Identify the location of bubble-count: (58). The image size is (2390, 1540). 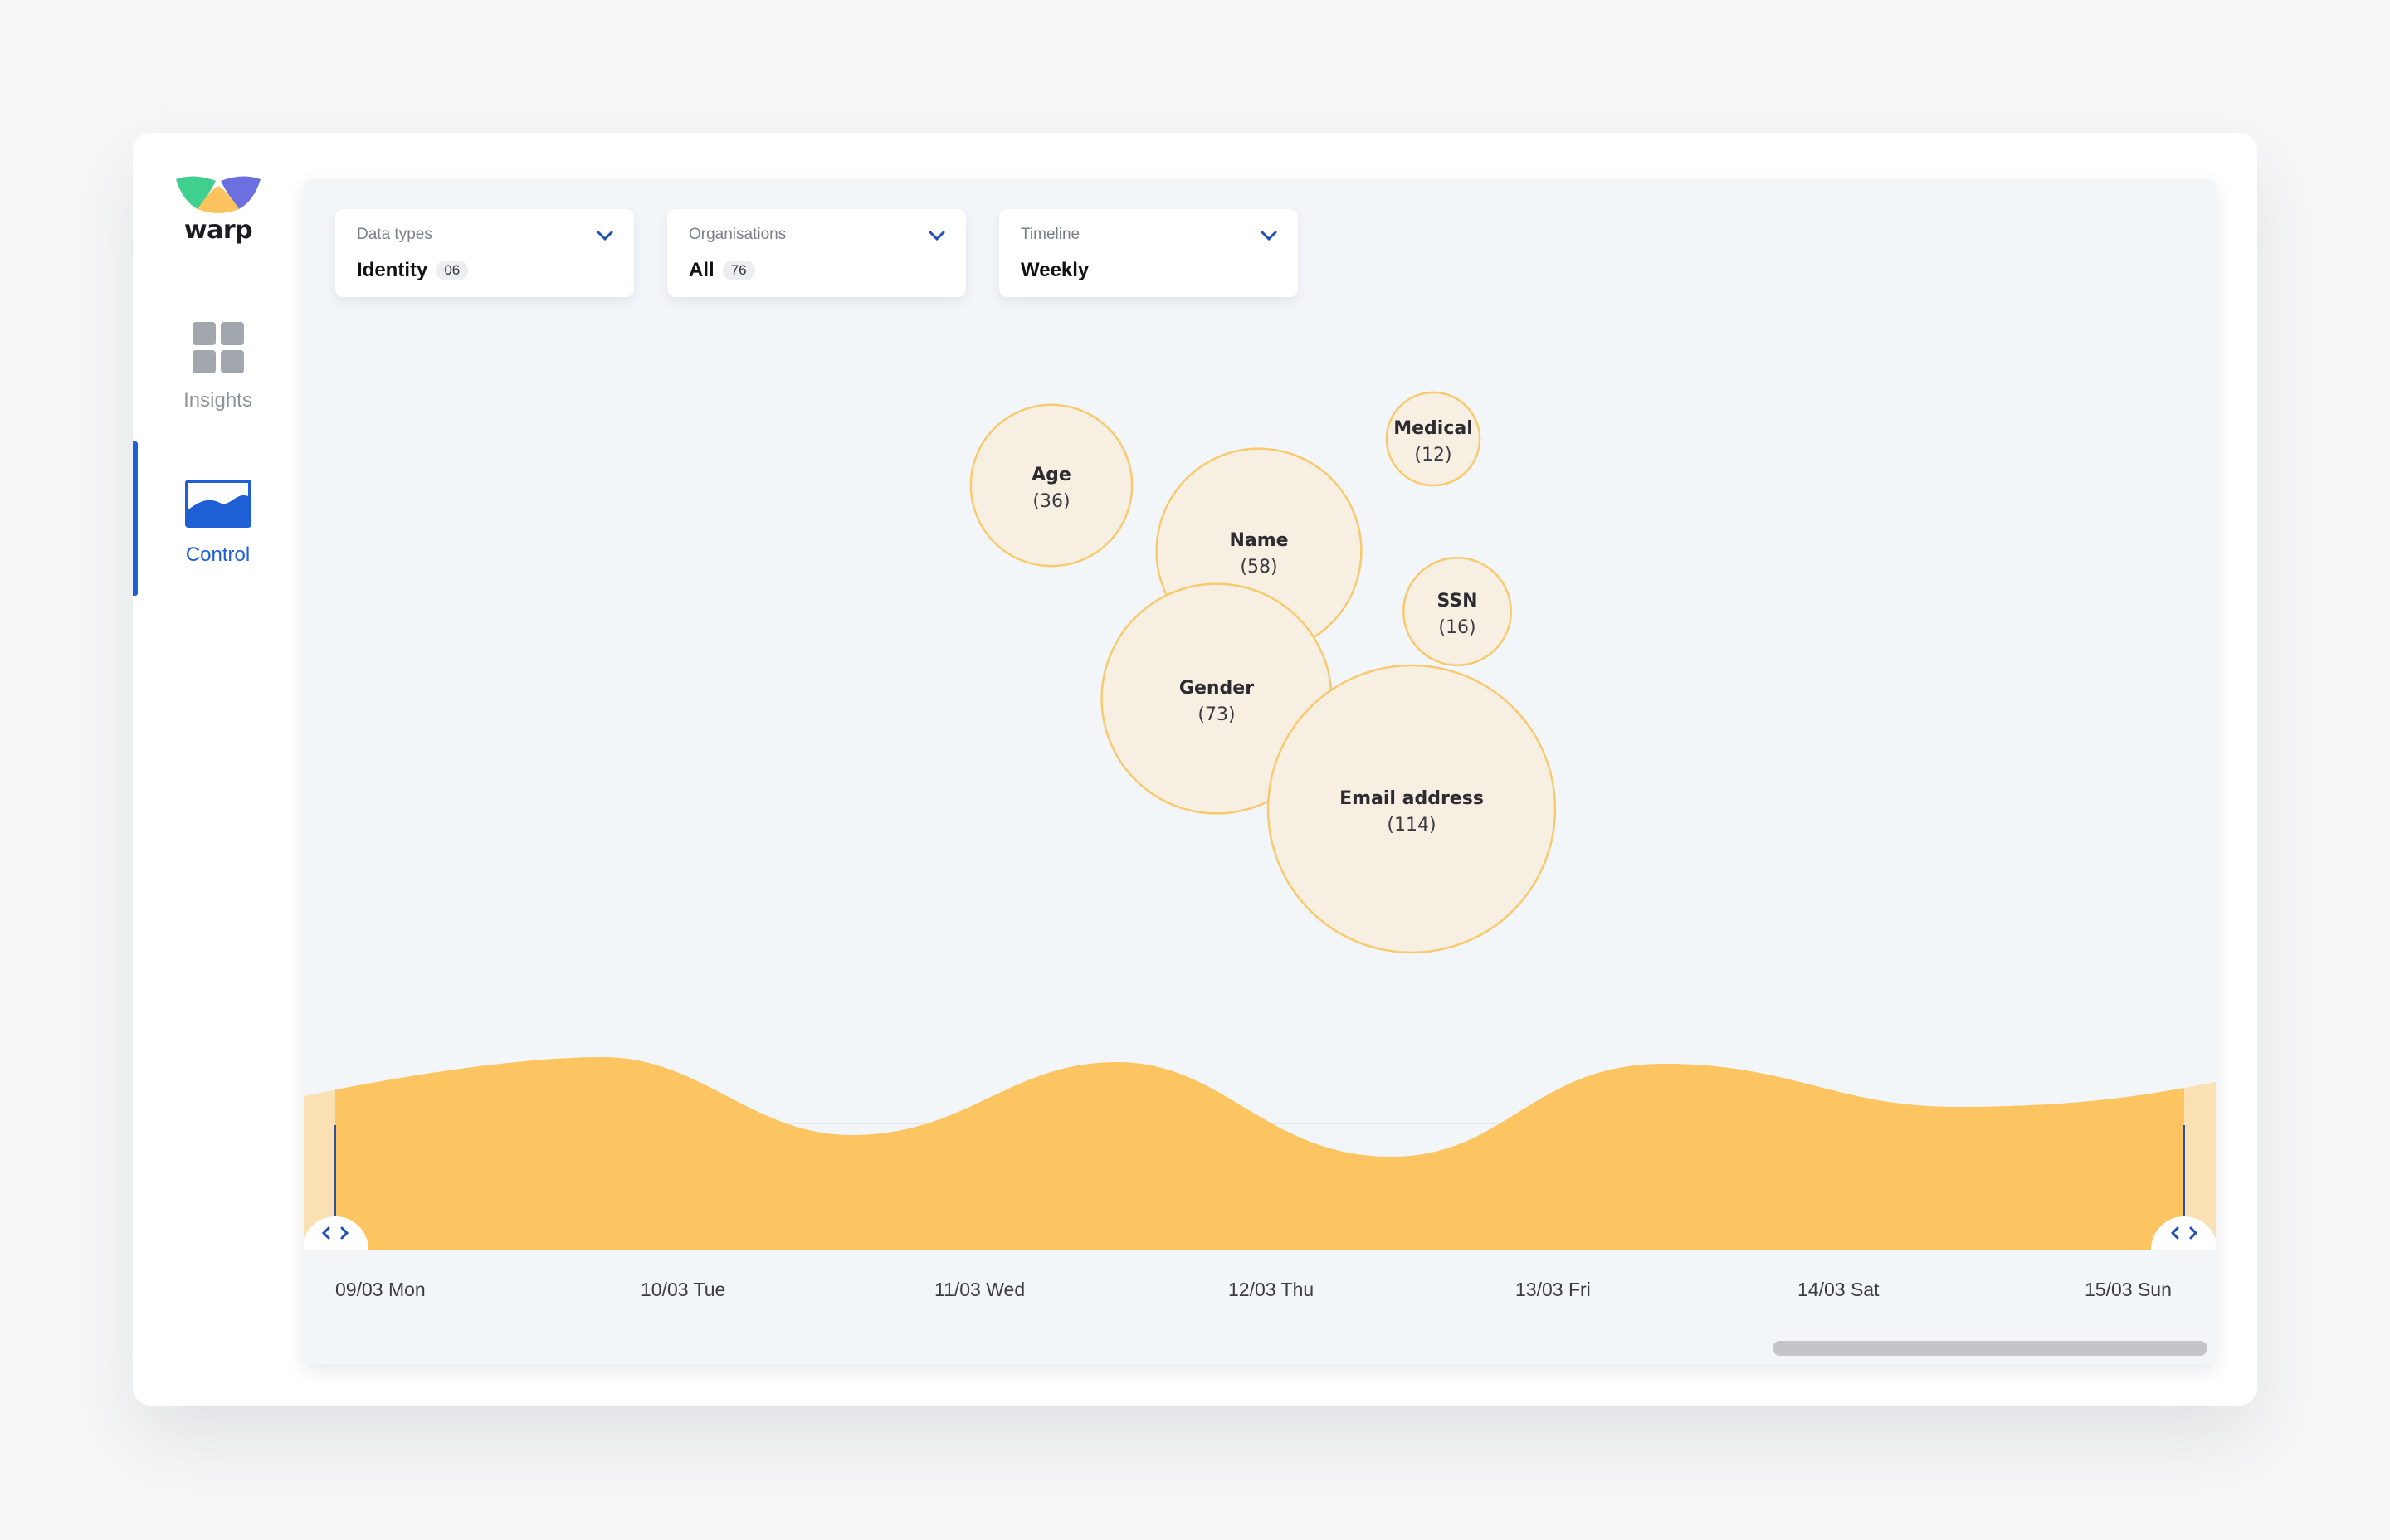
(1258, 567).